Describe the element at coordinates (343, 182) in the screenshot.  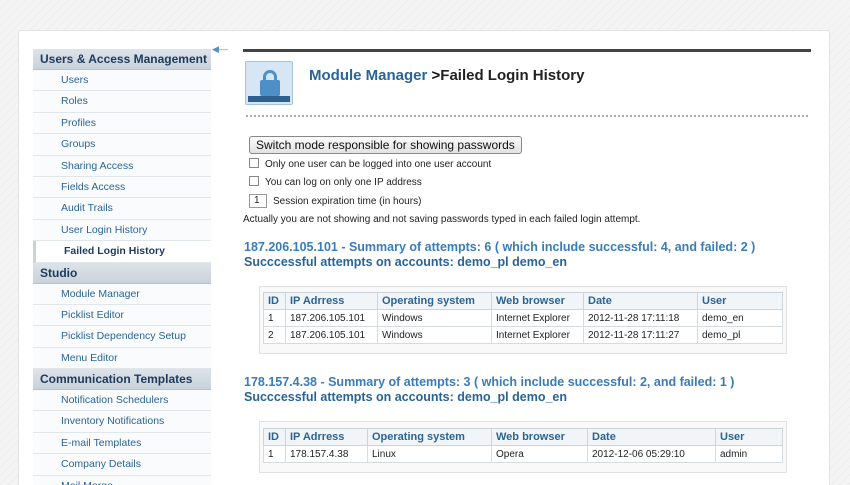
I see `one-ip-label: You can log on only one IP address` at that location.